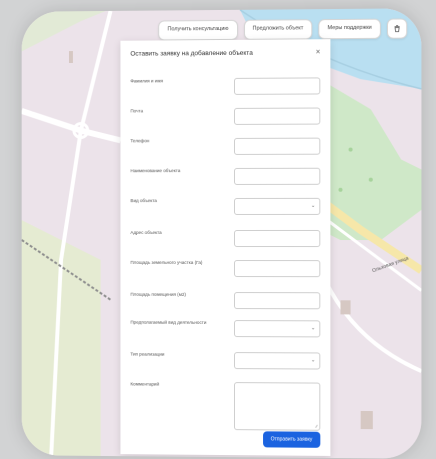  I want to click on field-object-name: Наименование объекта, so click(225, 179).